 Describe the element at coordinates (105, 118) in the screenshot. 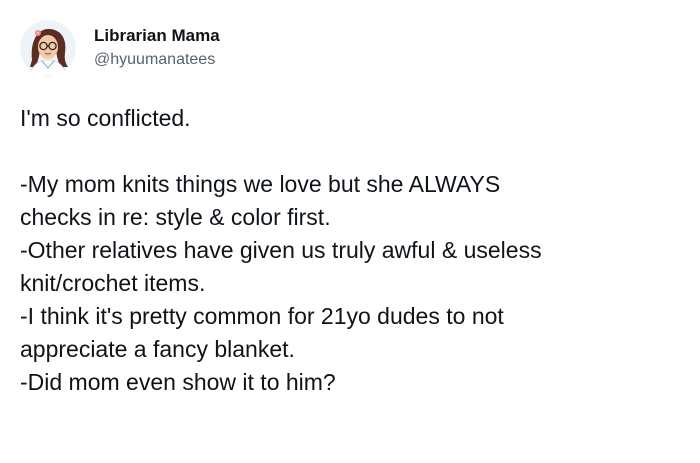

I see `tweet-intro-line: I'm so conflicted.` at that location.